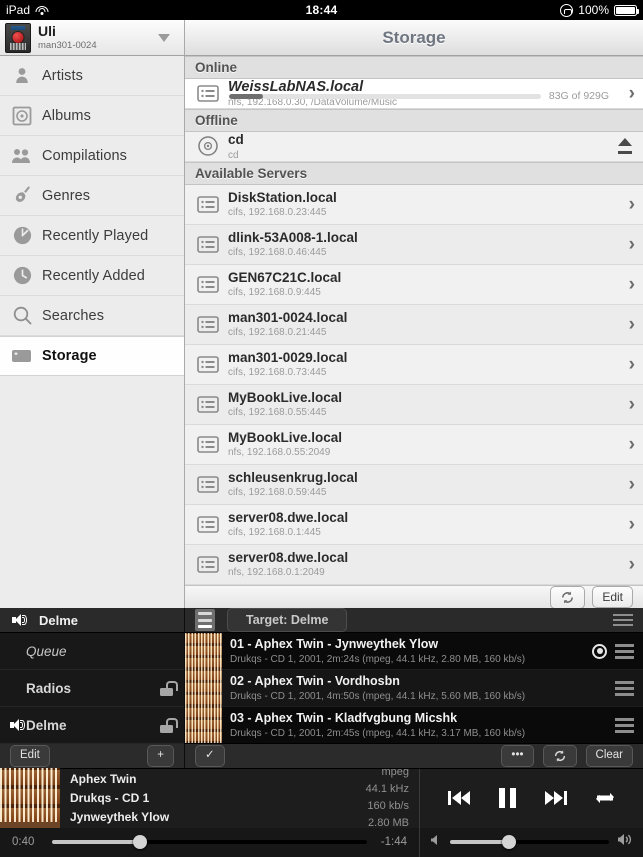 The height and width of the screenshot is (857, 643). Describe the element at coordinates (92, 651) in the screenshot. I see `zone-item-queue: Queue` at that location.